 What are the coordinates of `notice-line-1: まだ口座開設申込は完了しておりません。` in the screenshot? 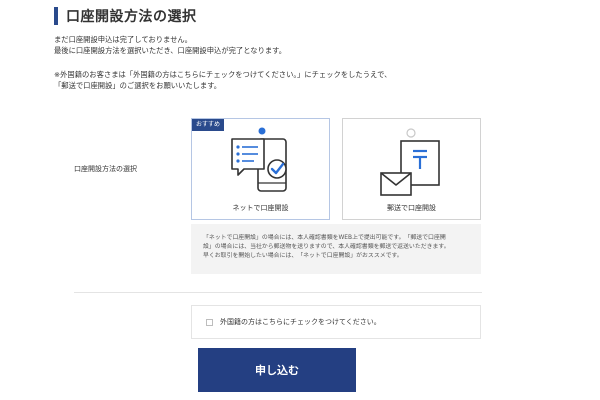 It's located at (123, 39).